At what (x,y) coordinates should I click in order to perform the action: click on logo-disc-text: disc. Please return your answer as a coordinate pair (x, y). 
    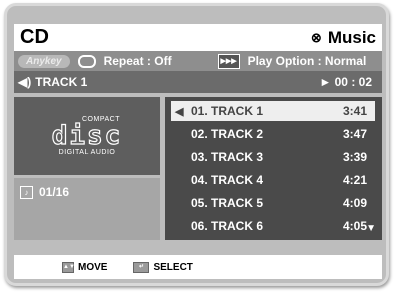
    Looking at the image, I should click on (87, 136).